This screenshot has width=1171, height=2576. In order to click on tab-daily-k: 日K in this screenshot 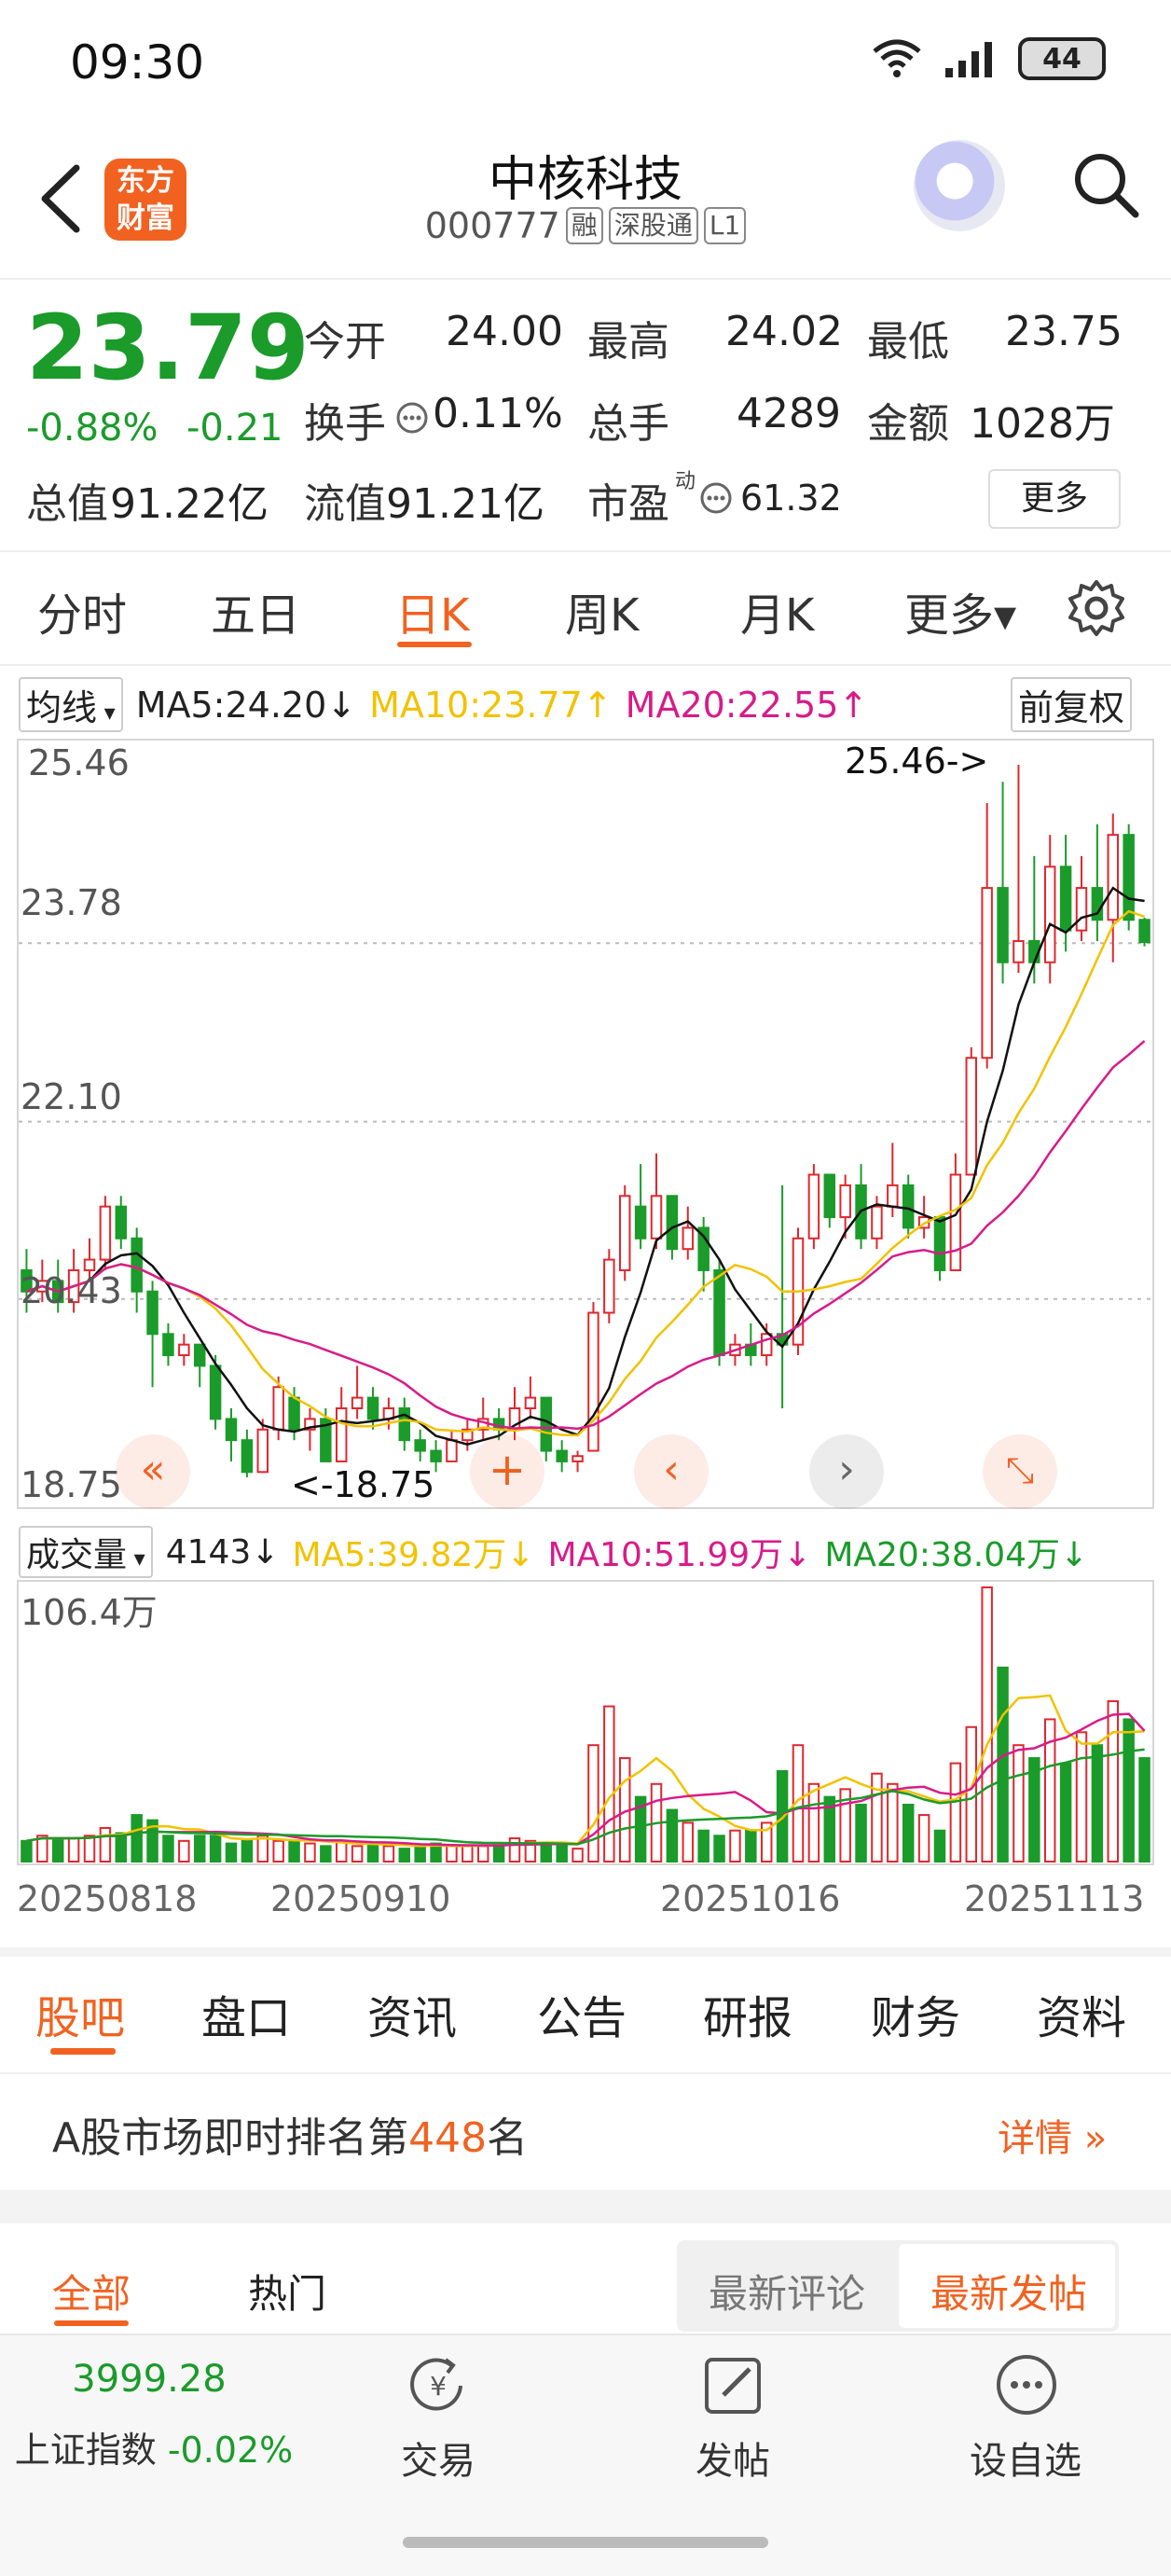, I will do `click(432, 611)`.